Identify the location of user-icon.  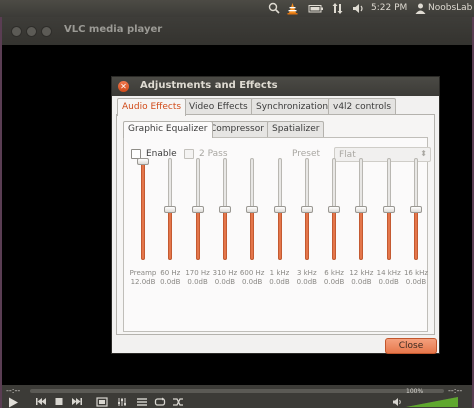
(420, 8).